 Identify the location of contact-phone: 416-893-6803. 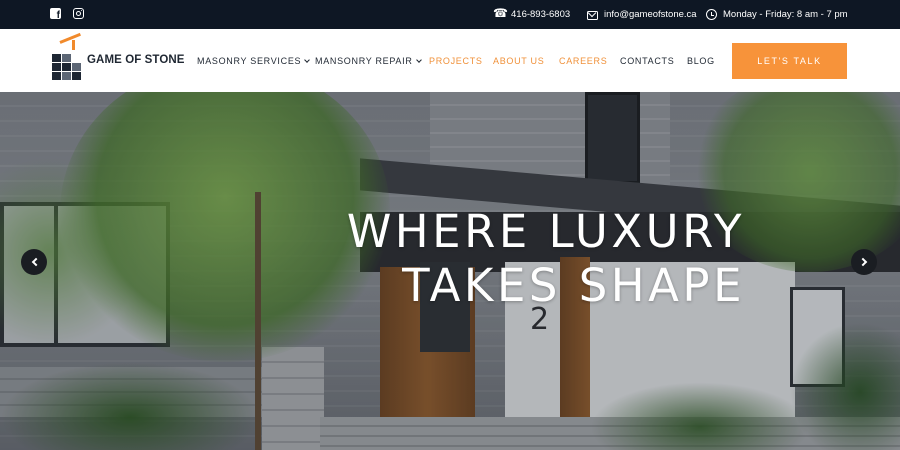
(531, 13).